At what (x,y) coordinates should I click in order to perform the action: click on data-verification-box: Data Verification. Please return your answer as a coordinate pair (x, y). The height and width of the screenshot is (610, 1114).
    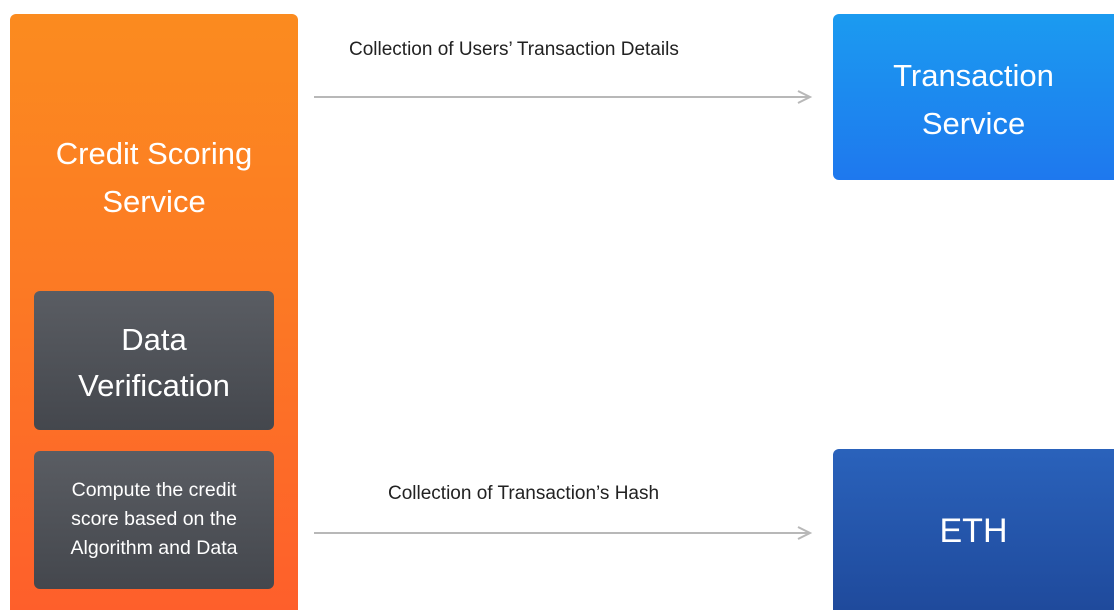
    Looking at the image, I should click on (154, 360).